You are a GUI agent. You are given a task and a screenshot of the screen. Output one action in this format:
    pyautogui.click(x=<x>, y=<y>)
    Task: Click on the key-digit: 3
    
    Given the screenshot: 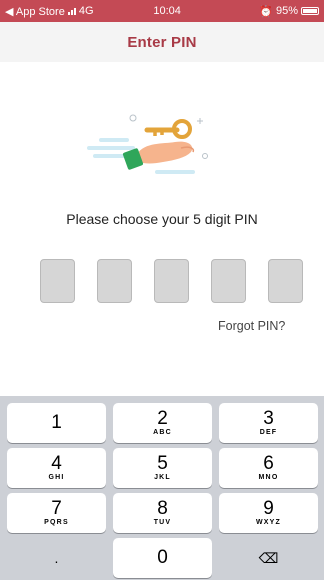 What is the action you would take?
    pyautogui.click(x=268, y=418)
    